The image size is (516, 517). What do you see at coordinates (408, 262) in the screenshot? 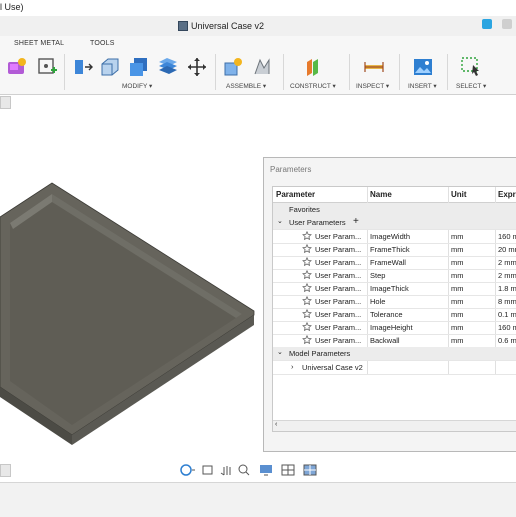
I see `parameter-name: FrameWall` at bounding box center [408, 262].